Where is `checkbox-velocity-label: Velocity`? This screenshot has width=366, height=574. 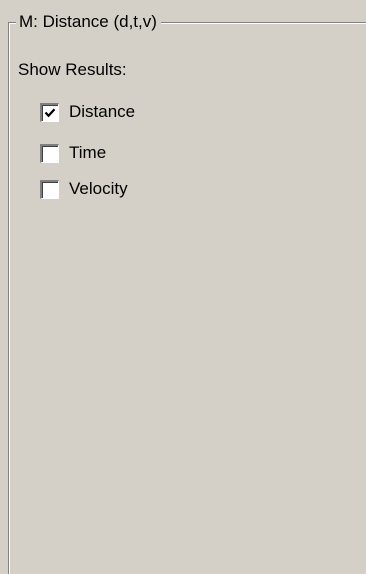
checkbox-velocity-label: Velocity is located at coordinates (98, 188).